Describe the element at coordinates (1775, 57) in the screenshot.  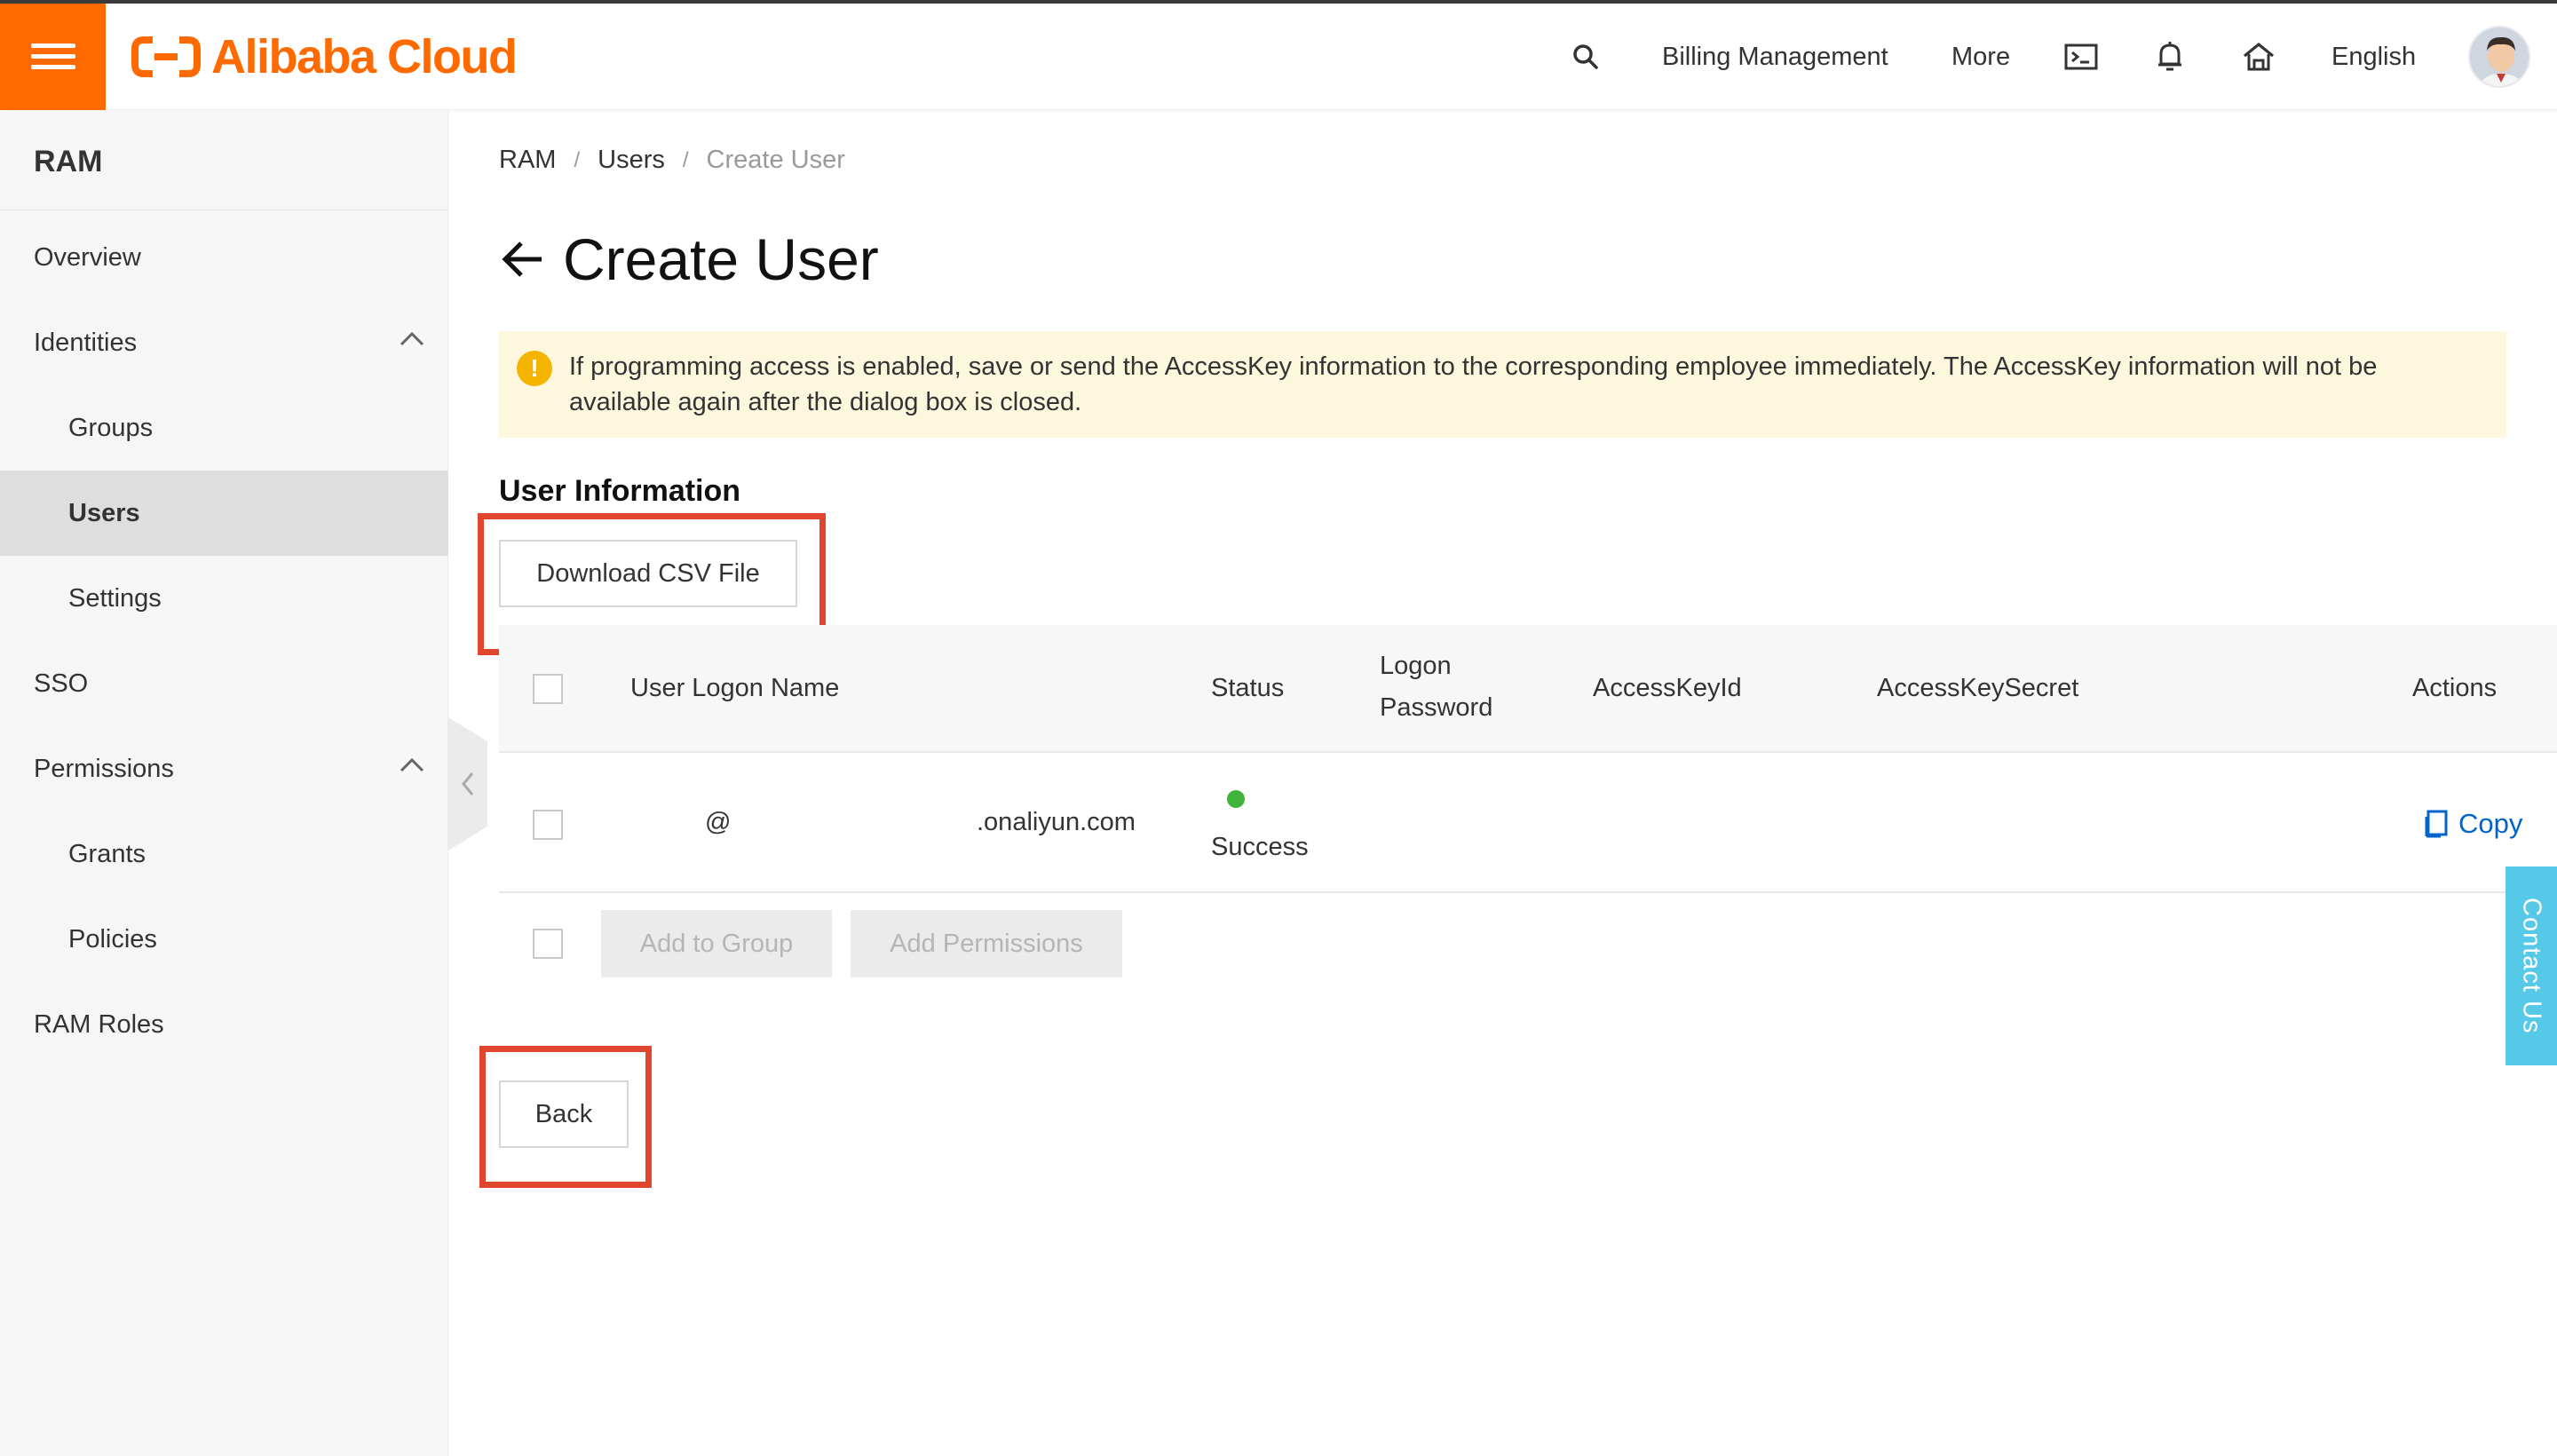
I see `billing-management-link: Billing Management` at that location.